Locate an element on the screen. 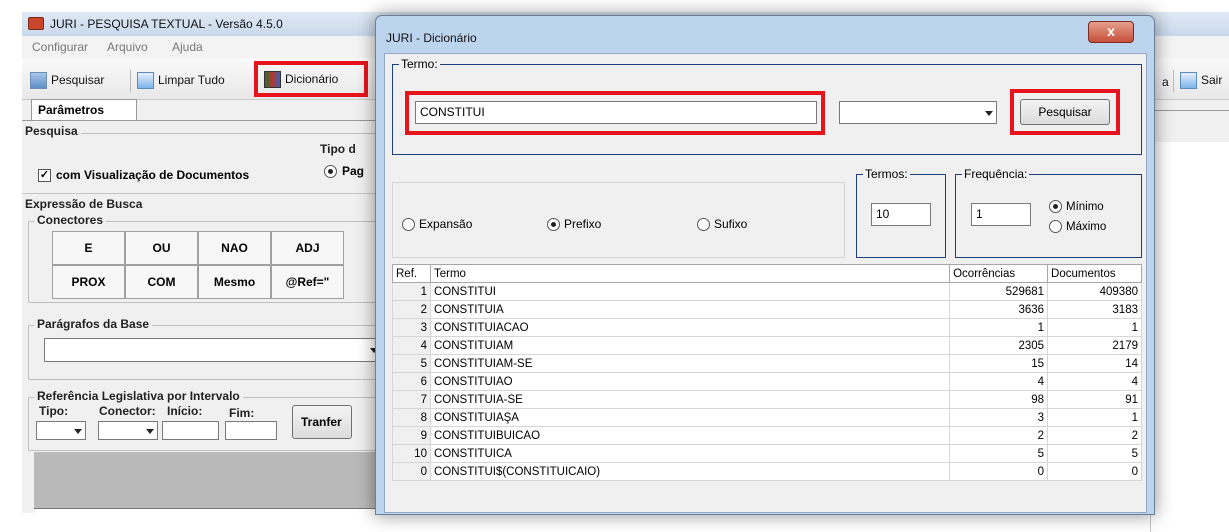 The image size is (1229, 532). col-ref: Ref. is located at coordinates (411, 273).